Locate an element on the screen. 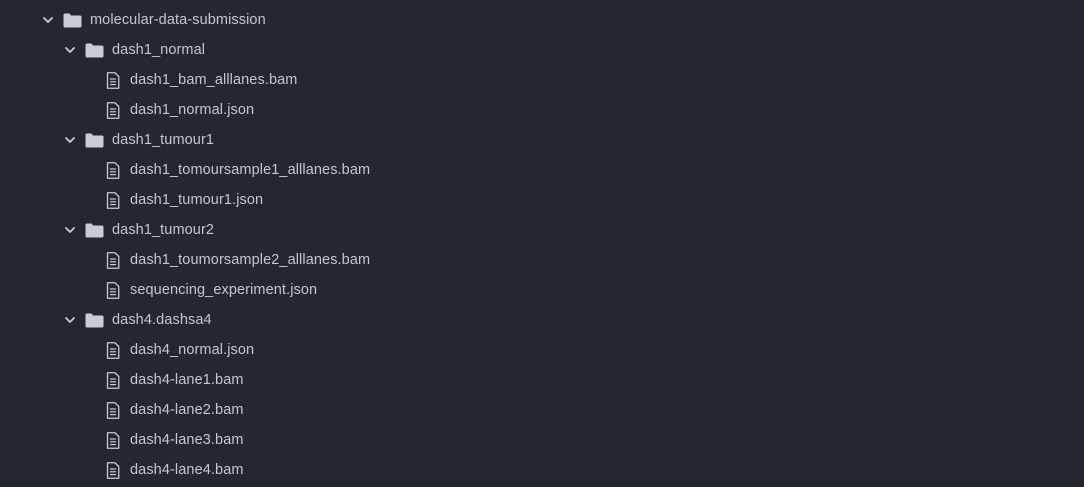 The image size is (1084, 487). file-label: dash1_toumorsample2_alllanes.bam is located at coordinates (250, 260).